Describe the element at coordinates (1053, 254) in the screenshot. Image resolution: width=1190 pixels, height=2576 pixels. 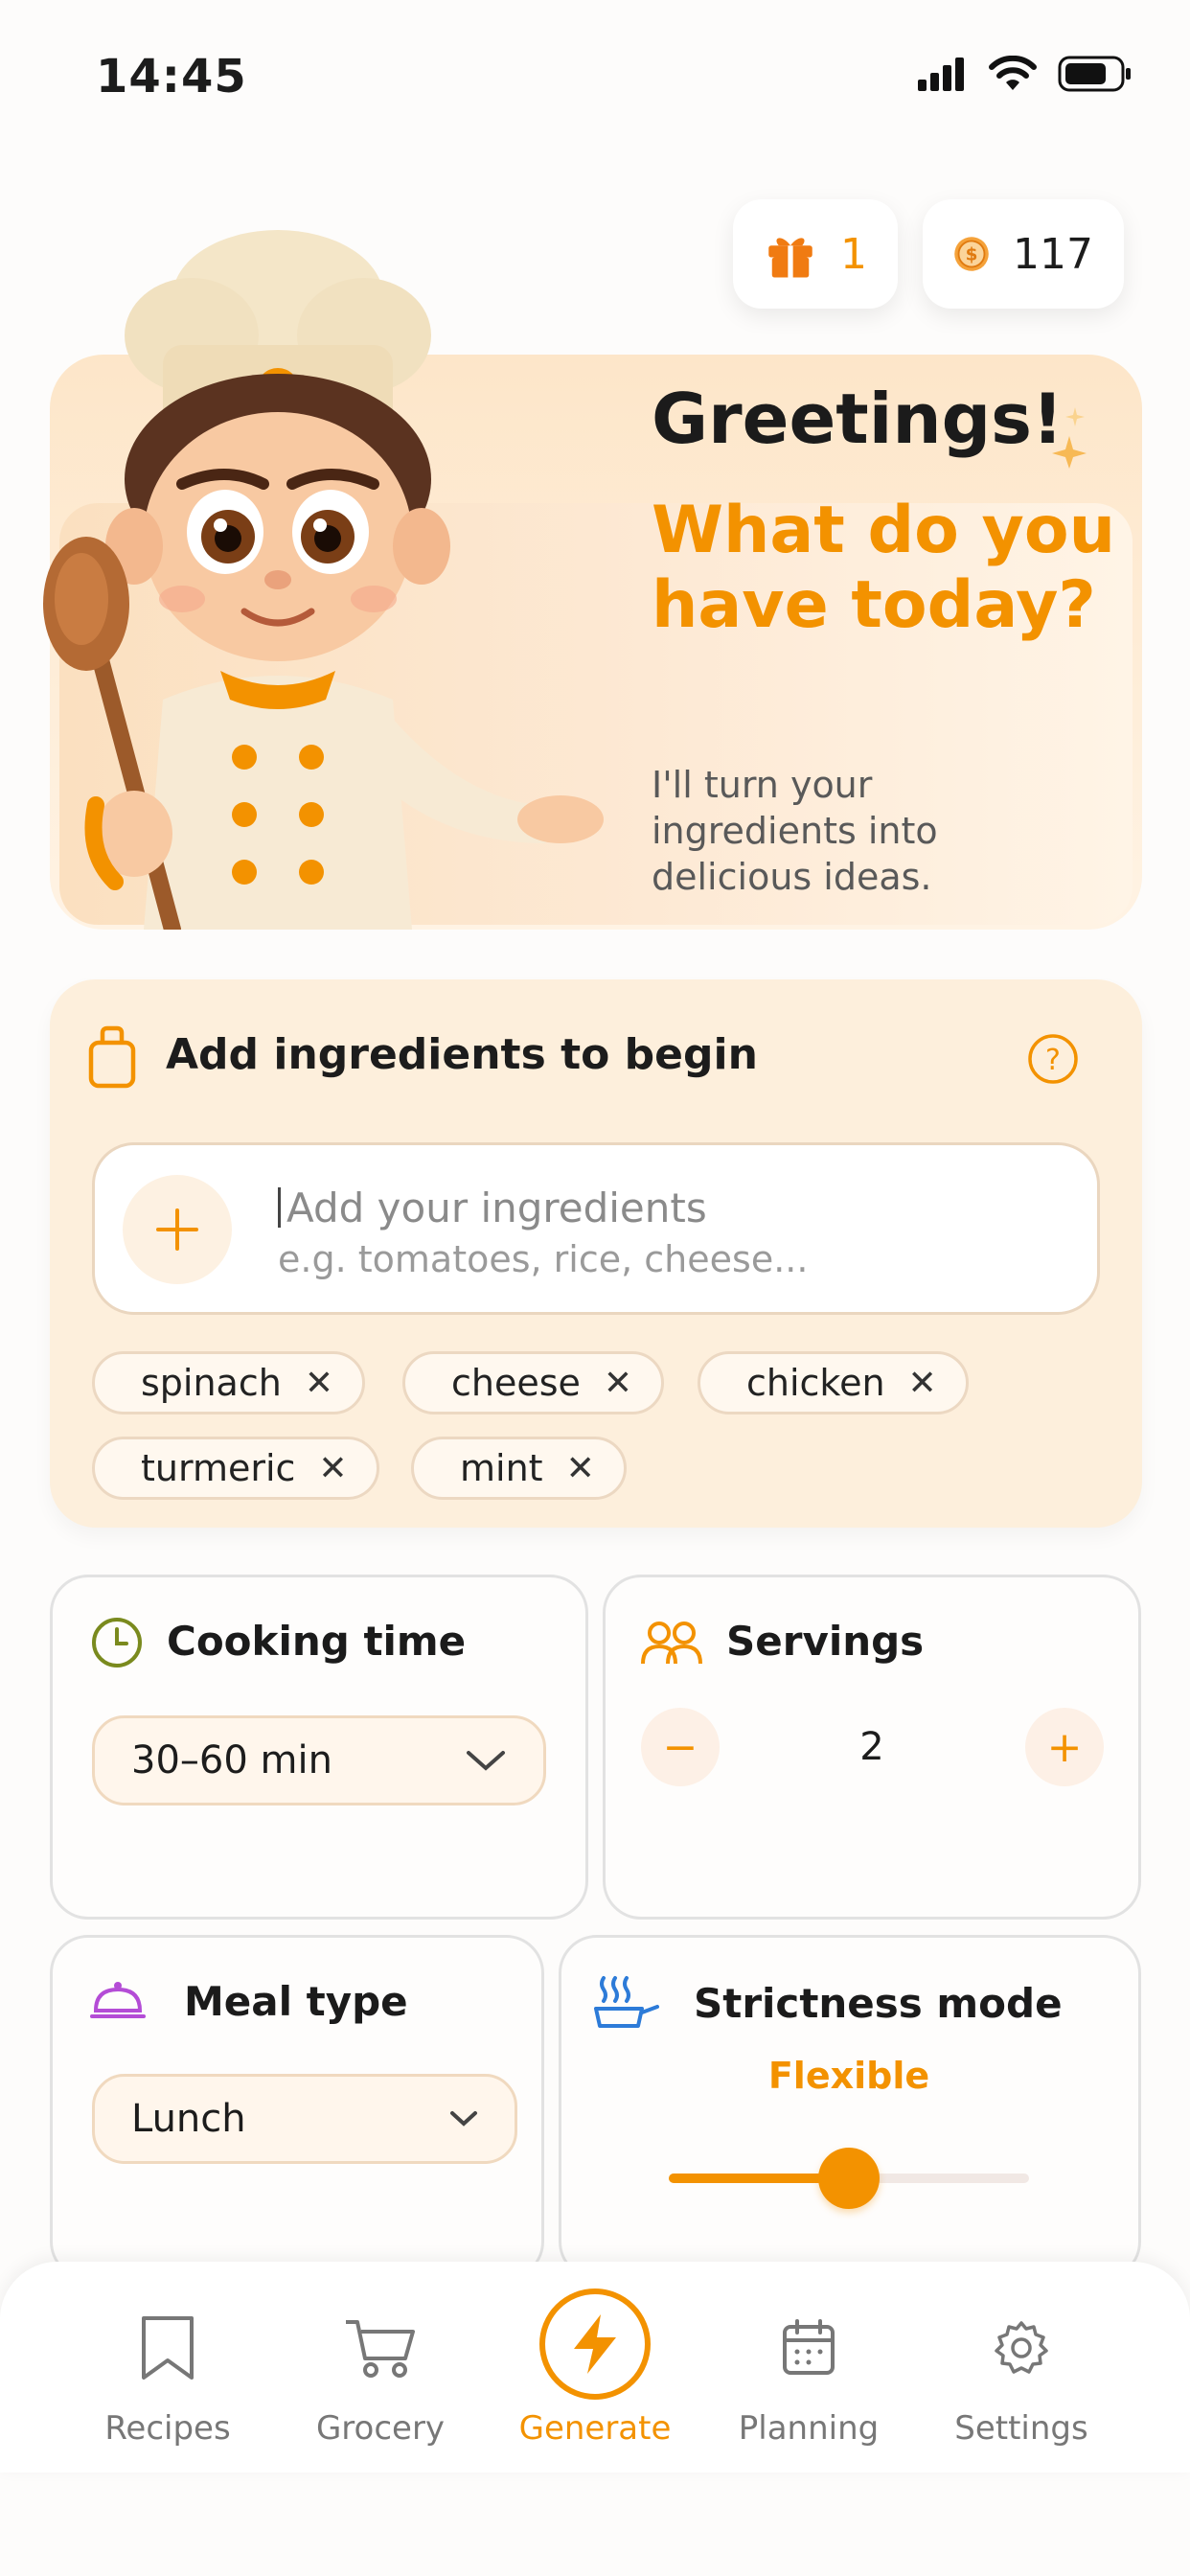
I see `coin-count: 117` at that location.